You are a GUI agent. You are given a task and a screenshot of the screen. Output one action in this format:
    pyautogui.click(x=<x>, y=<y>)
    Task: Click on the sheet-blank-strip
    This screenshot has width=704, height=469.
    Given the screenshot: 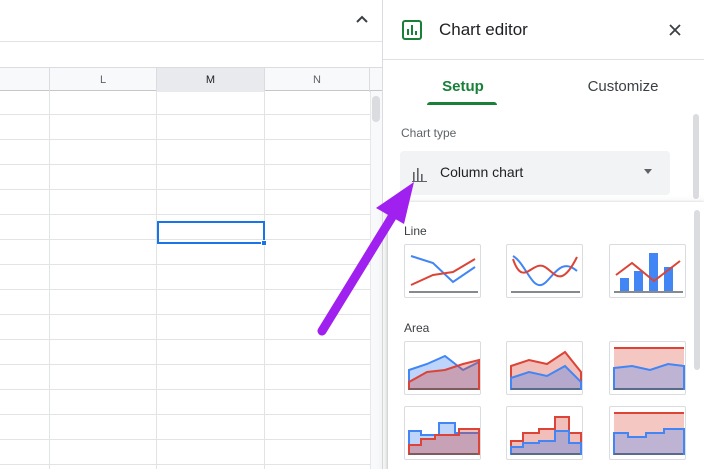 What is the action you would take?
    pyautogui.click(x=191, y=54)
    